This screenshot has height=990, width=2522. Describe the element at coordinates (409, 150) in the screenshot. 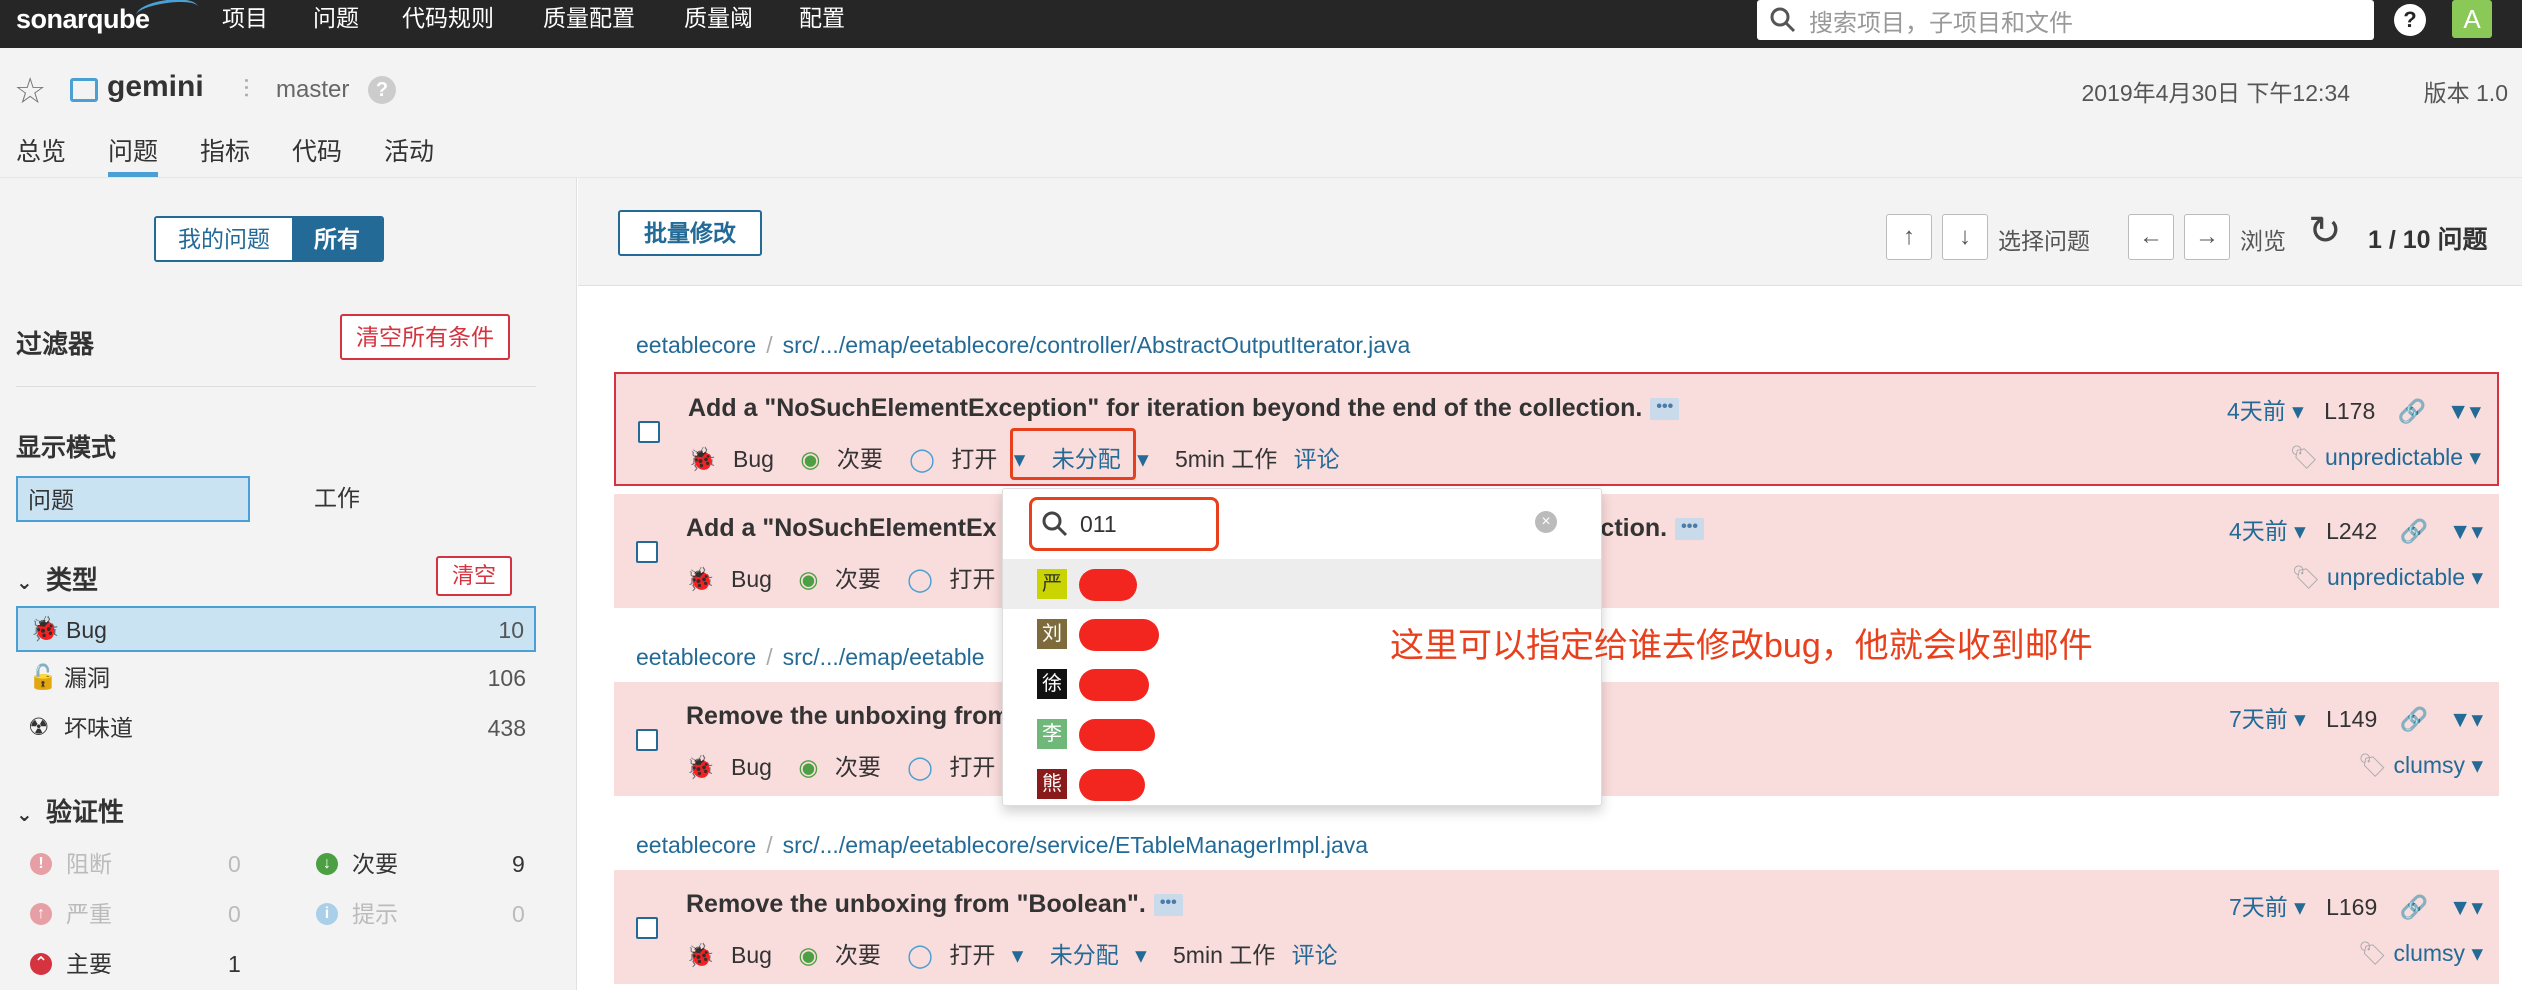

I see `tab-activity: 活动` at that location.